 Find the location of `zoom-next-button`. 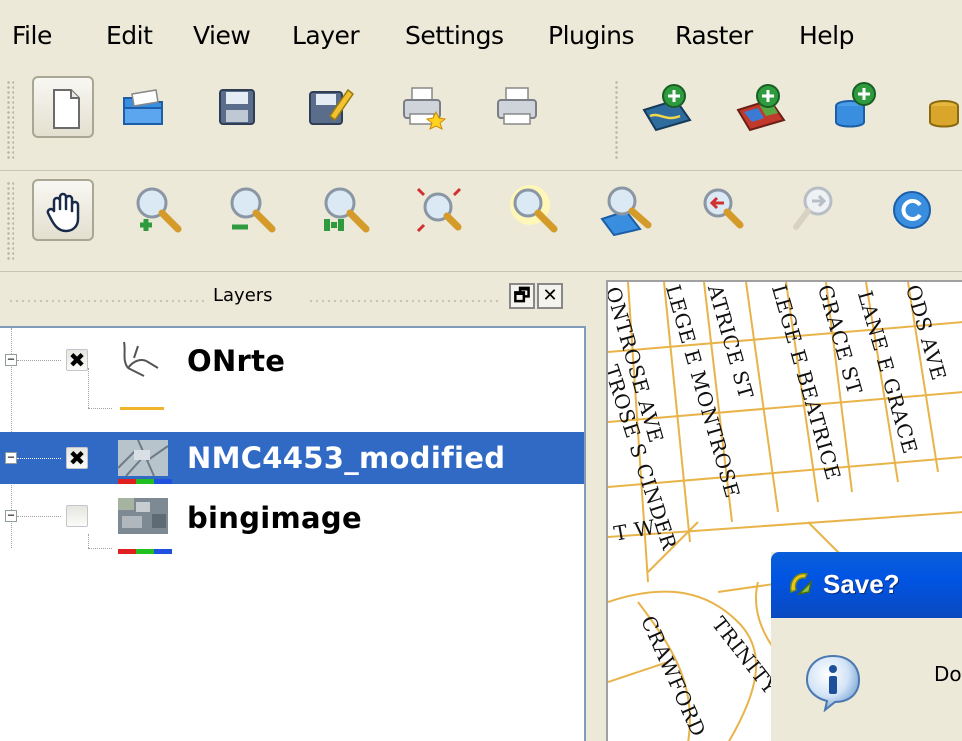

zoom-next-button is located at coordinates (815, 210).